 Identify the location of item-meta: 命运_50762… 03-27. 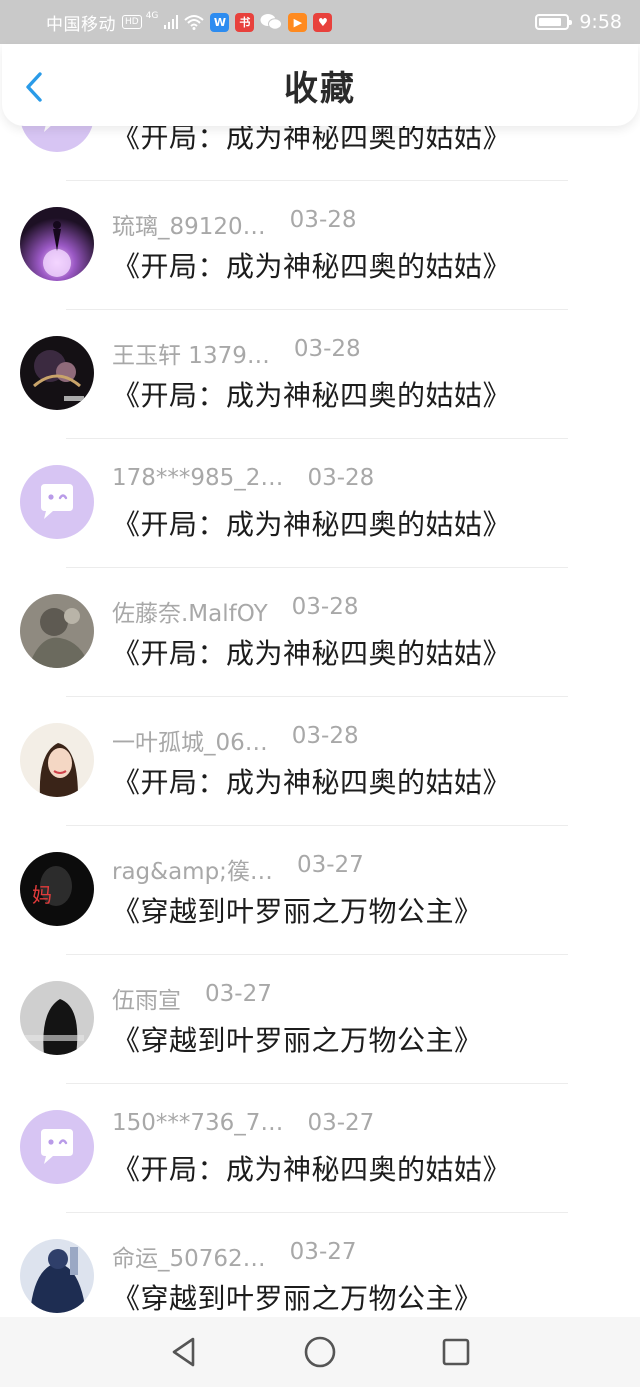
(234, 1256).